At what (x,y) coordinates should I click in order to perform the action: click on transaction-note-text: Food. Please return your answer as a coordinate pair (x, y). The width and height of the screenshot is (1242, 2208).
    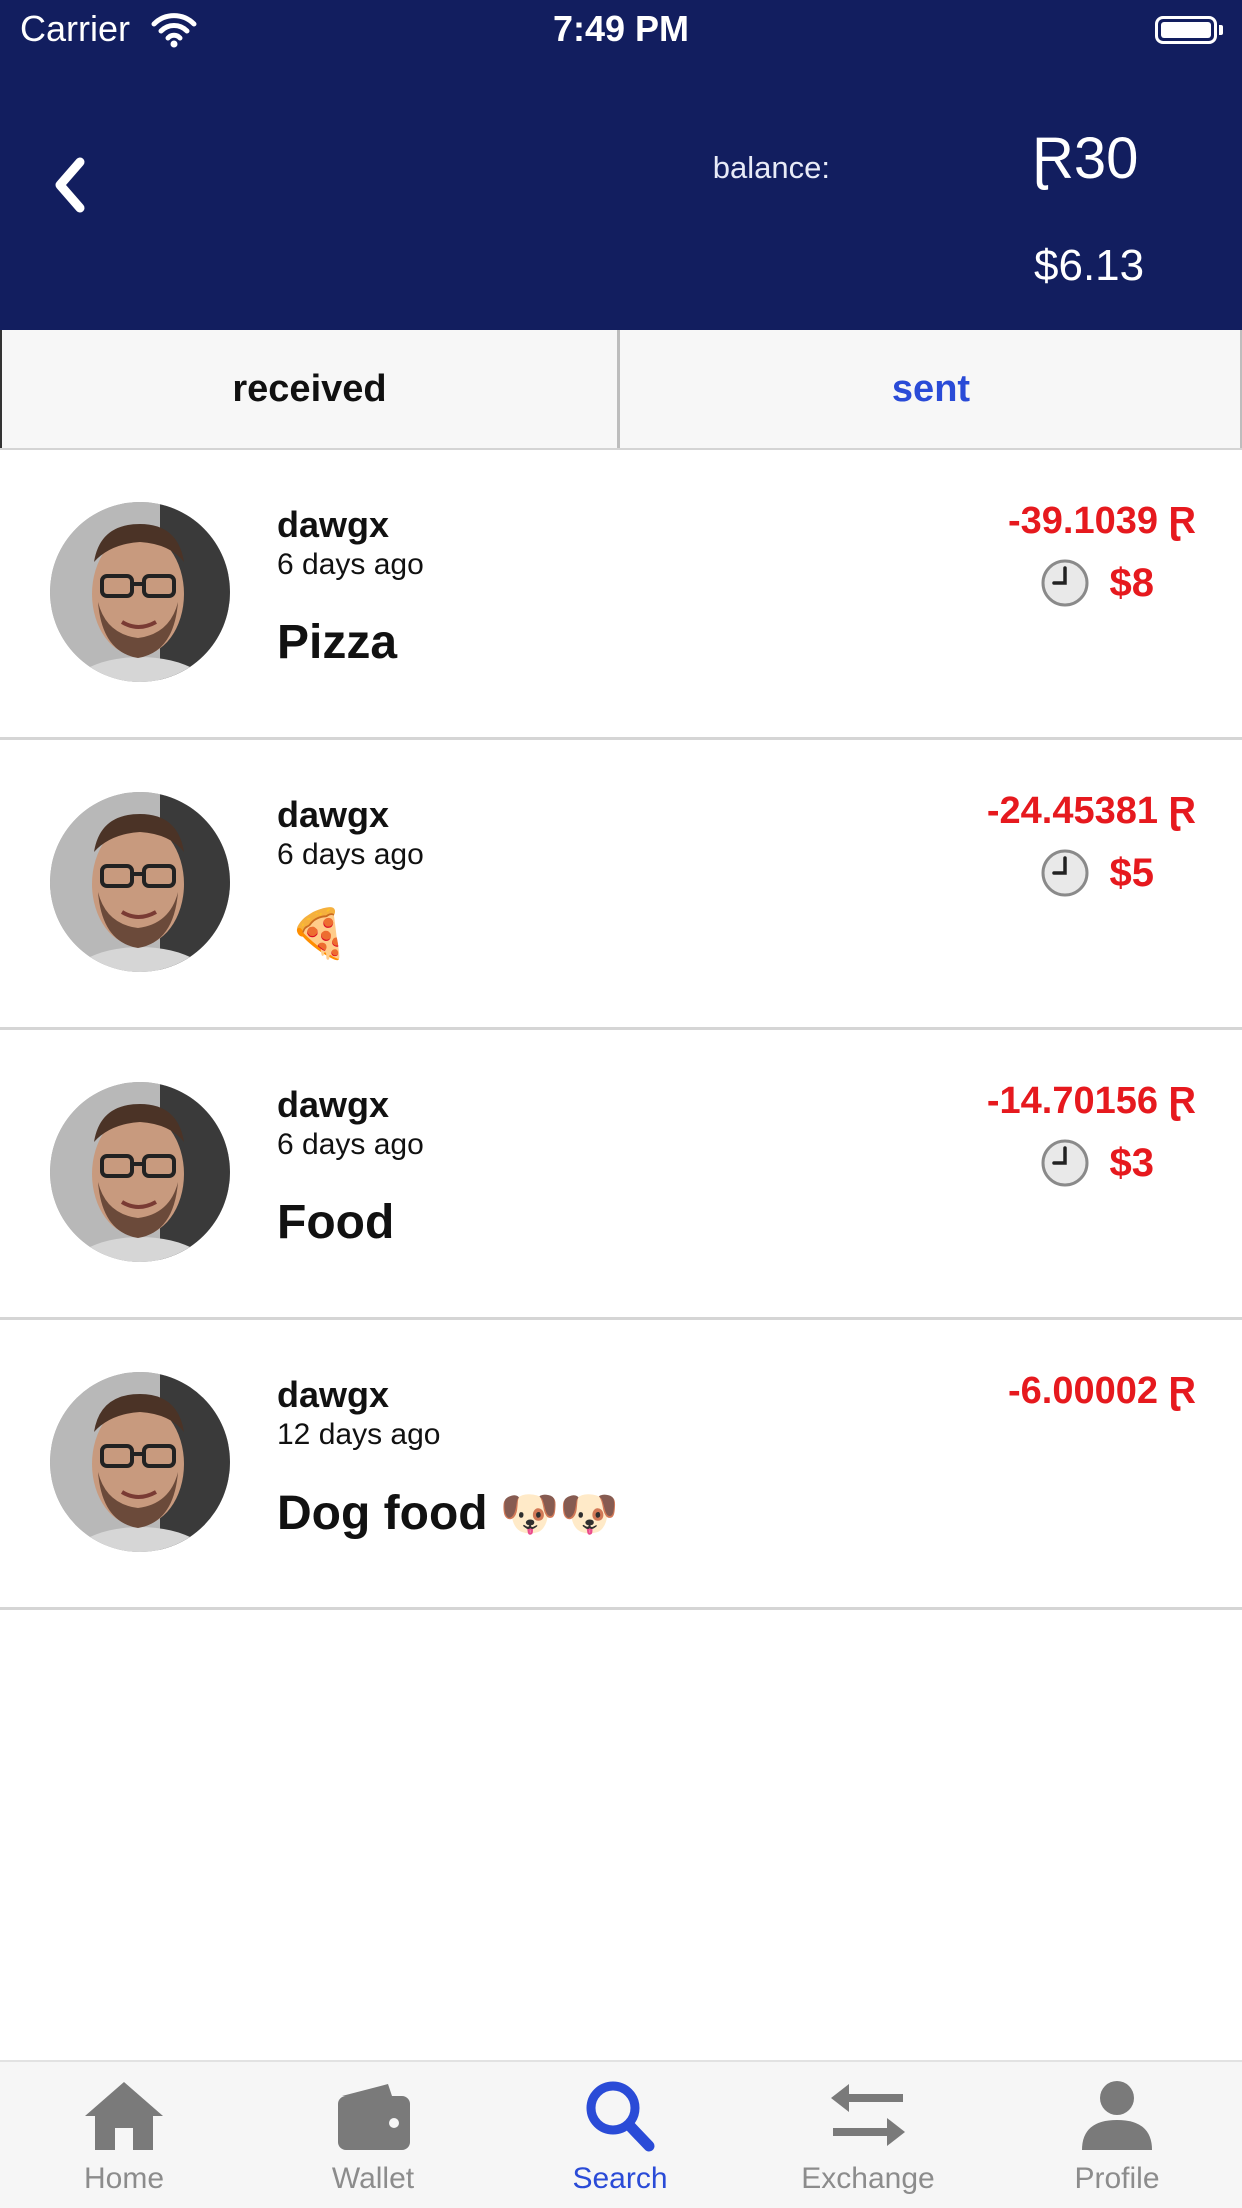
    Looking at the image, I should click on (336, 1222).